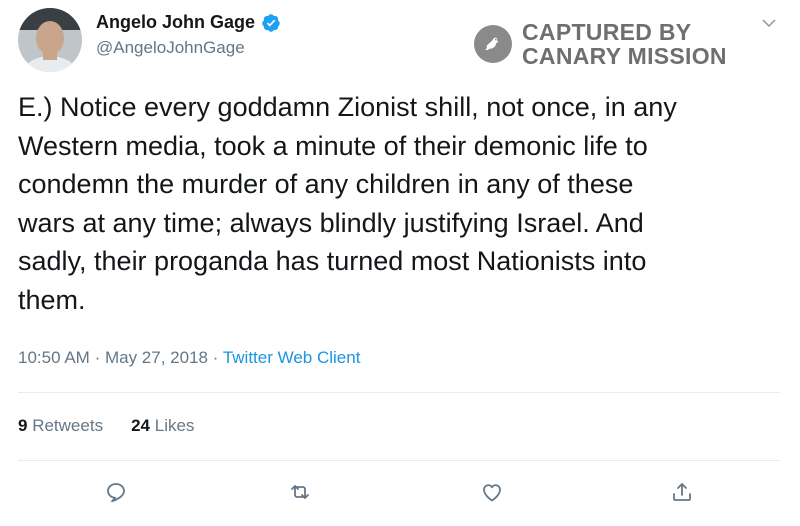 The height and width of the screenshot is (526, 800). I want to click on retweets-count: 9, so click(23, 425).